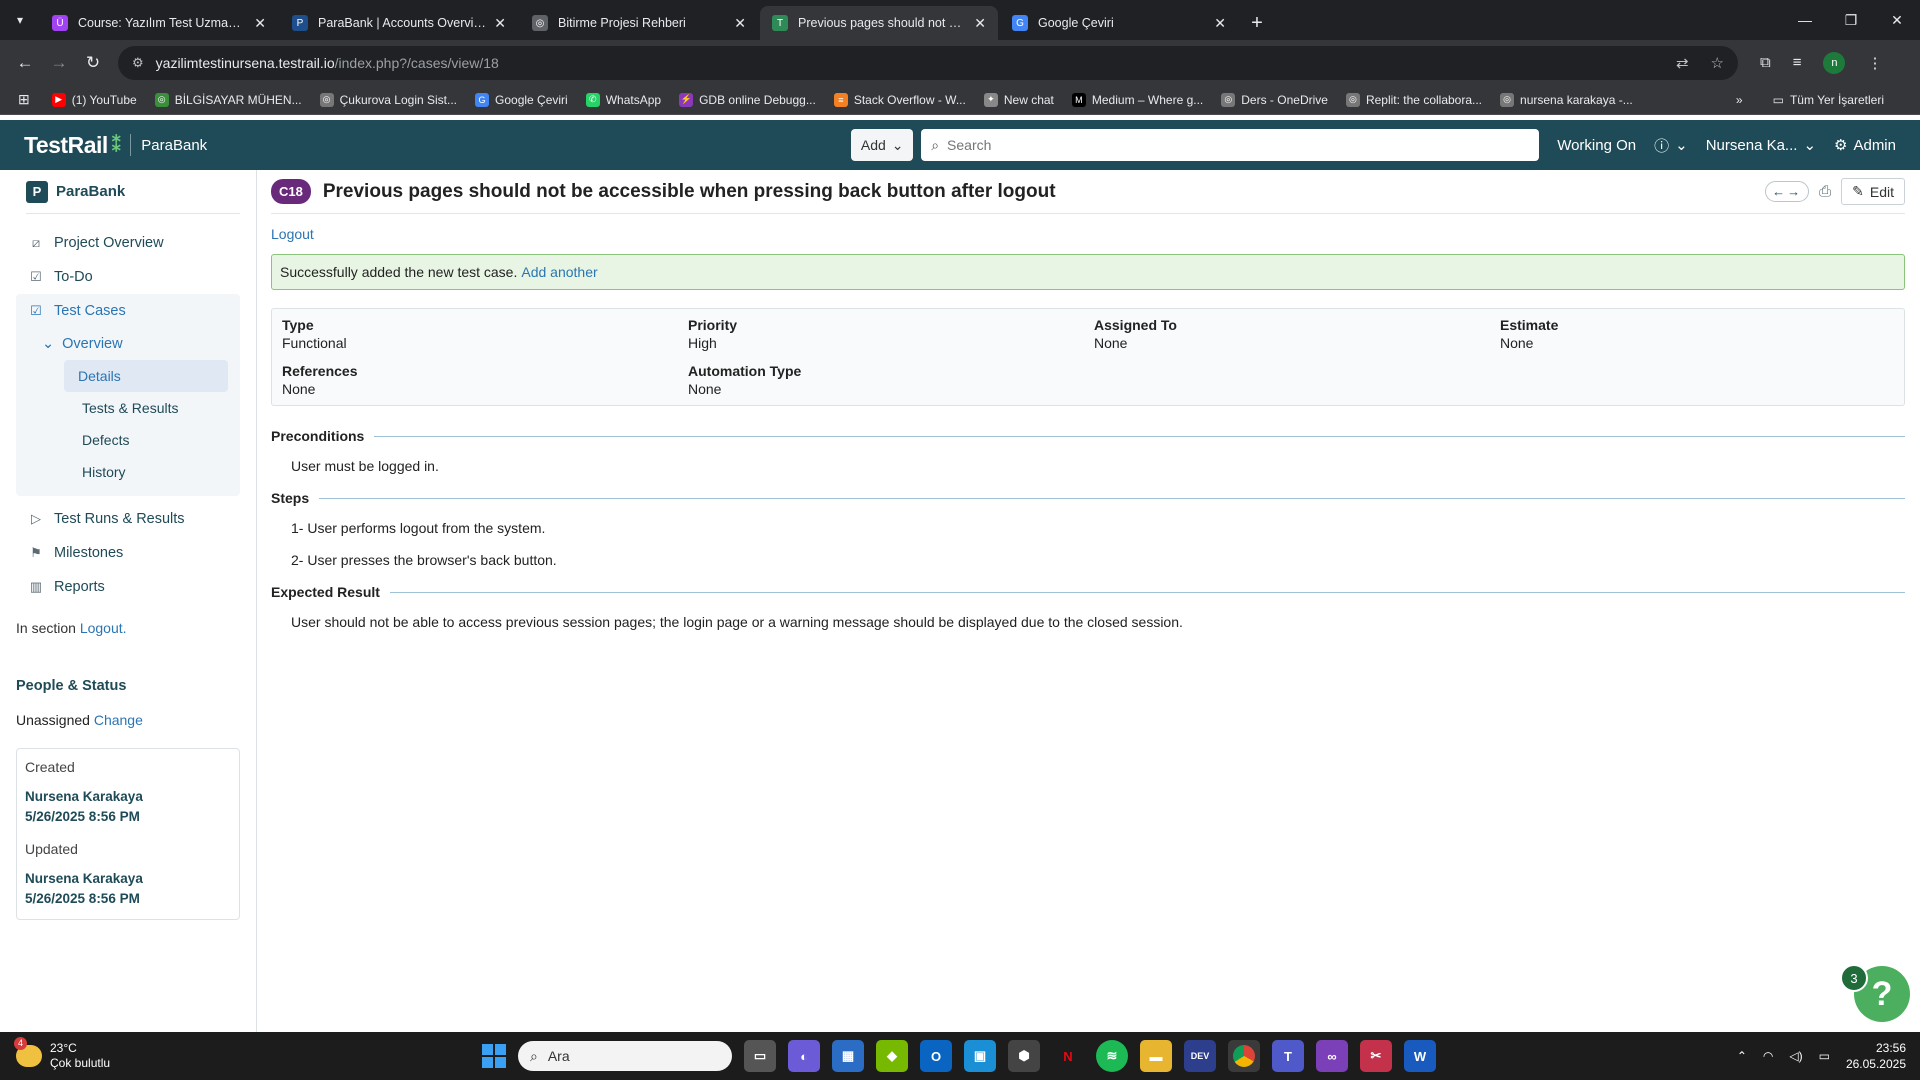  I want to click on sidebar-item-test-runs: ▷ Test Runs & Results, so click(128, 519).